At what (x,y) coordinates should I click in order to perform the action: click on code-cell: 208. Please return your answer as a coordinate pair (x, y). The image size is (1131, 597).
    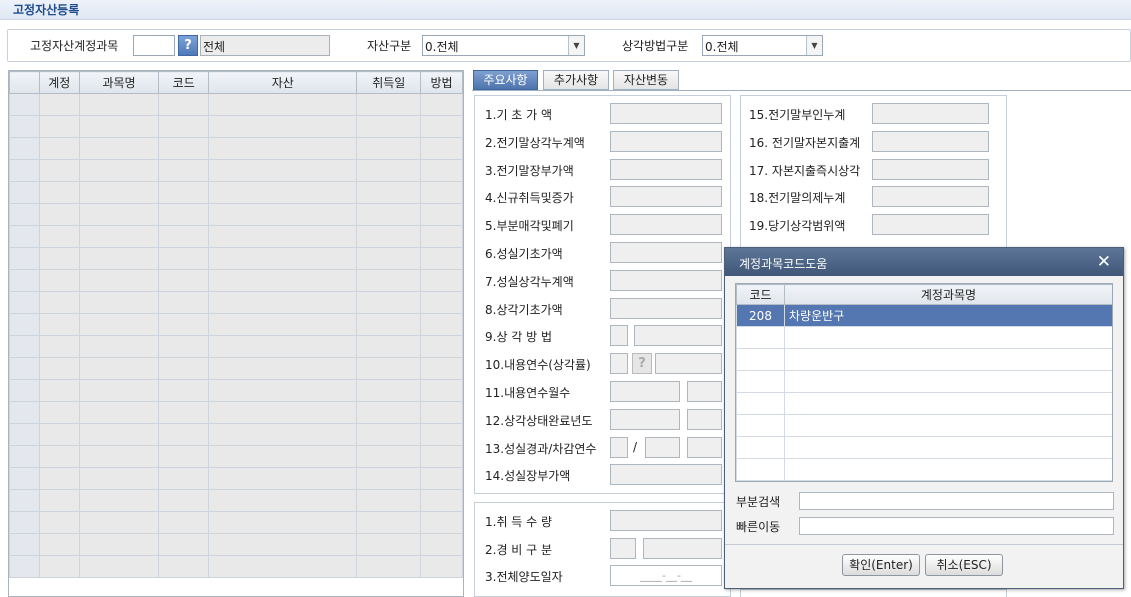
    Looking at the image, I should click on (760, 315).